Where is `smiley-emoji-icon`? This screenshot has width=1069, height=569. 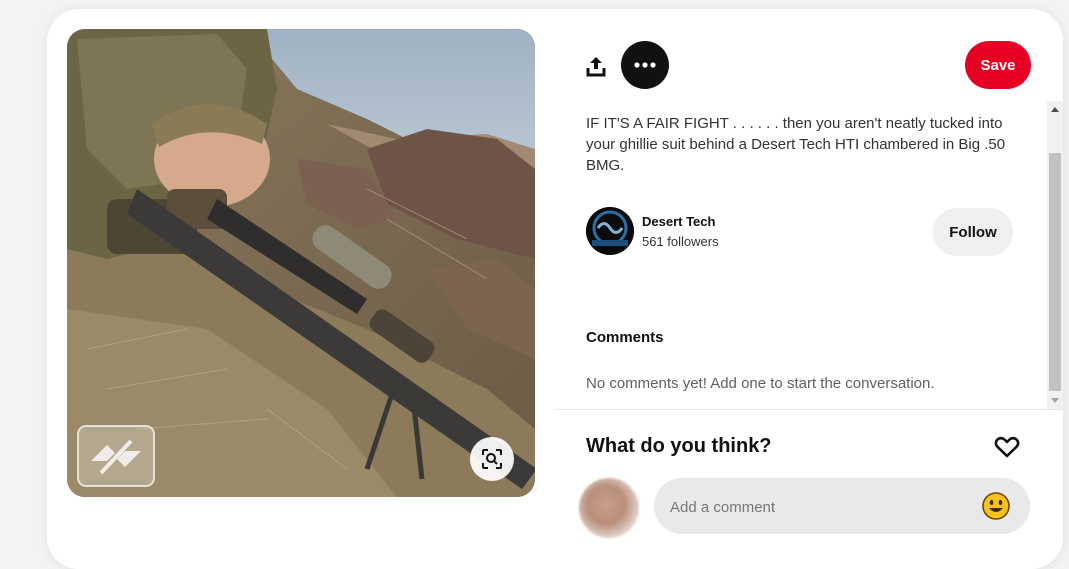 smiley-emoji-icon is located at coordinates (996, 506).